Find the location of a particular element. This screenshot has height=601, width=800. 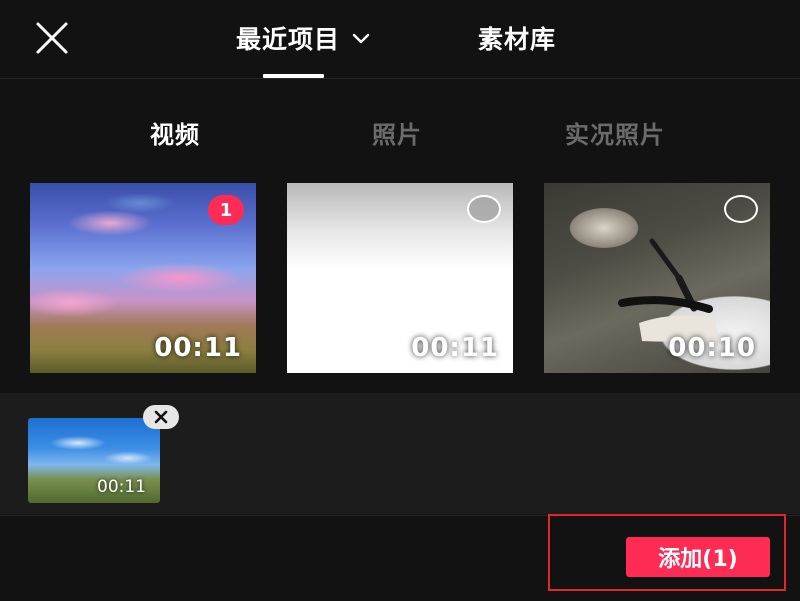

tab-recent-projects: 最近项目 is located at coordinates (304, 38).